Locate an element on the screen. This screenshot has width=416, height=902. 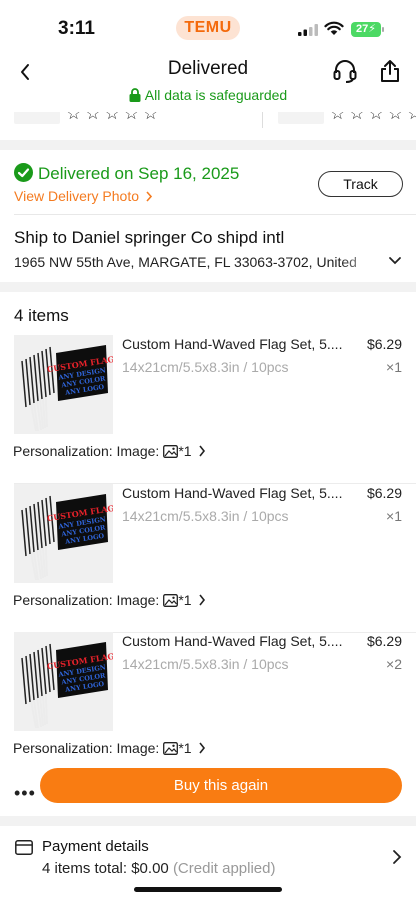
credit-card-icon is located at coordinates (24, 847).